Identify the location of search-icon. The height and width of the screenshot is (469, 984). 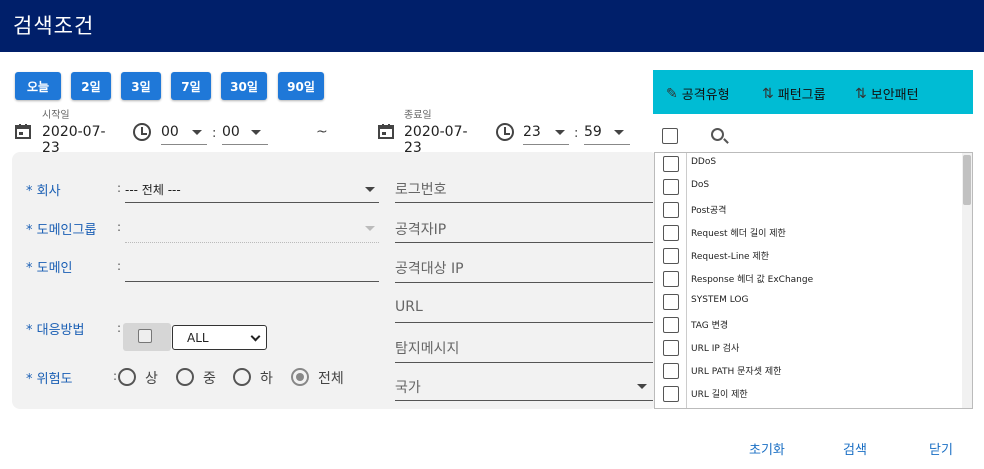
(717, 134).